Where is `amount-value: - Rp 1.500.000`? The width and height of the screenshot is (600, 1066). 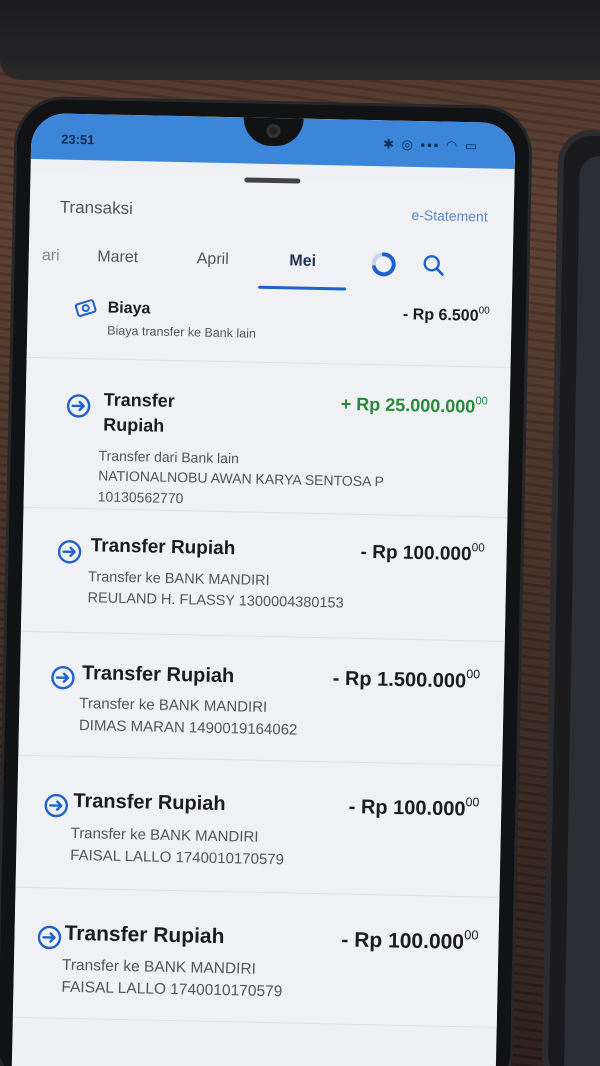 amount-value: - Rp 1.500.000 is located at coordinates (399, 680).